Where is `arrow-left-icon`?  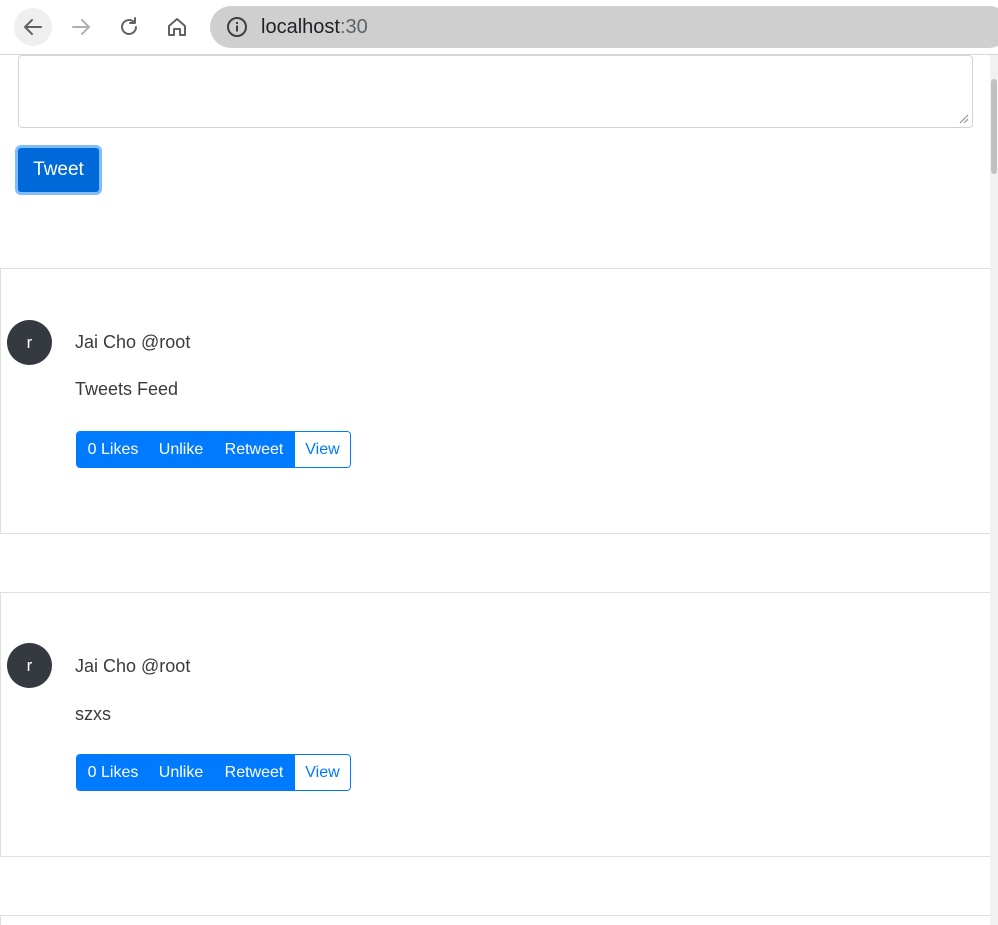 arrow-left-icon is located at coordinates (33, 27).